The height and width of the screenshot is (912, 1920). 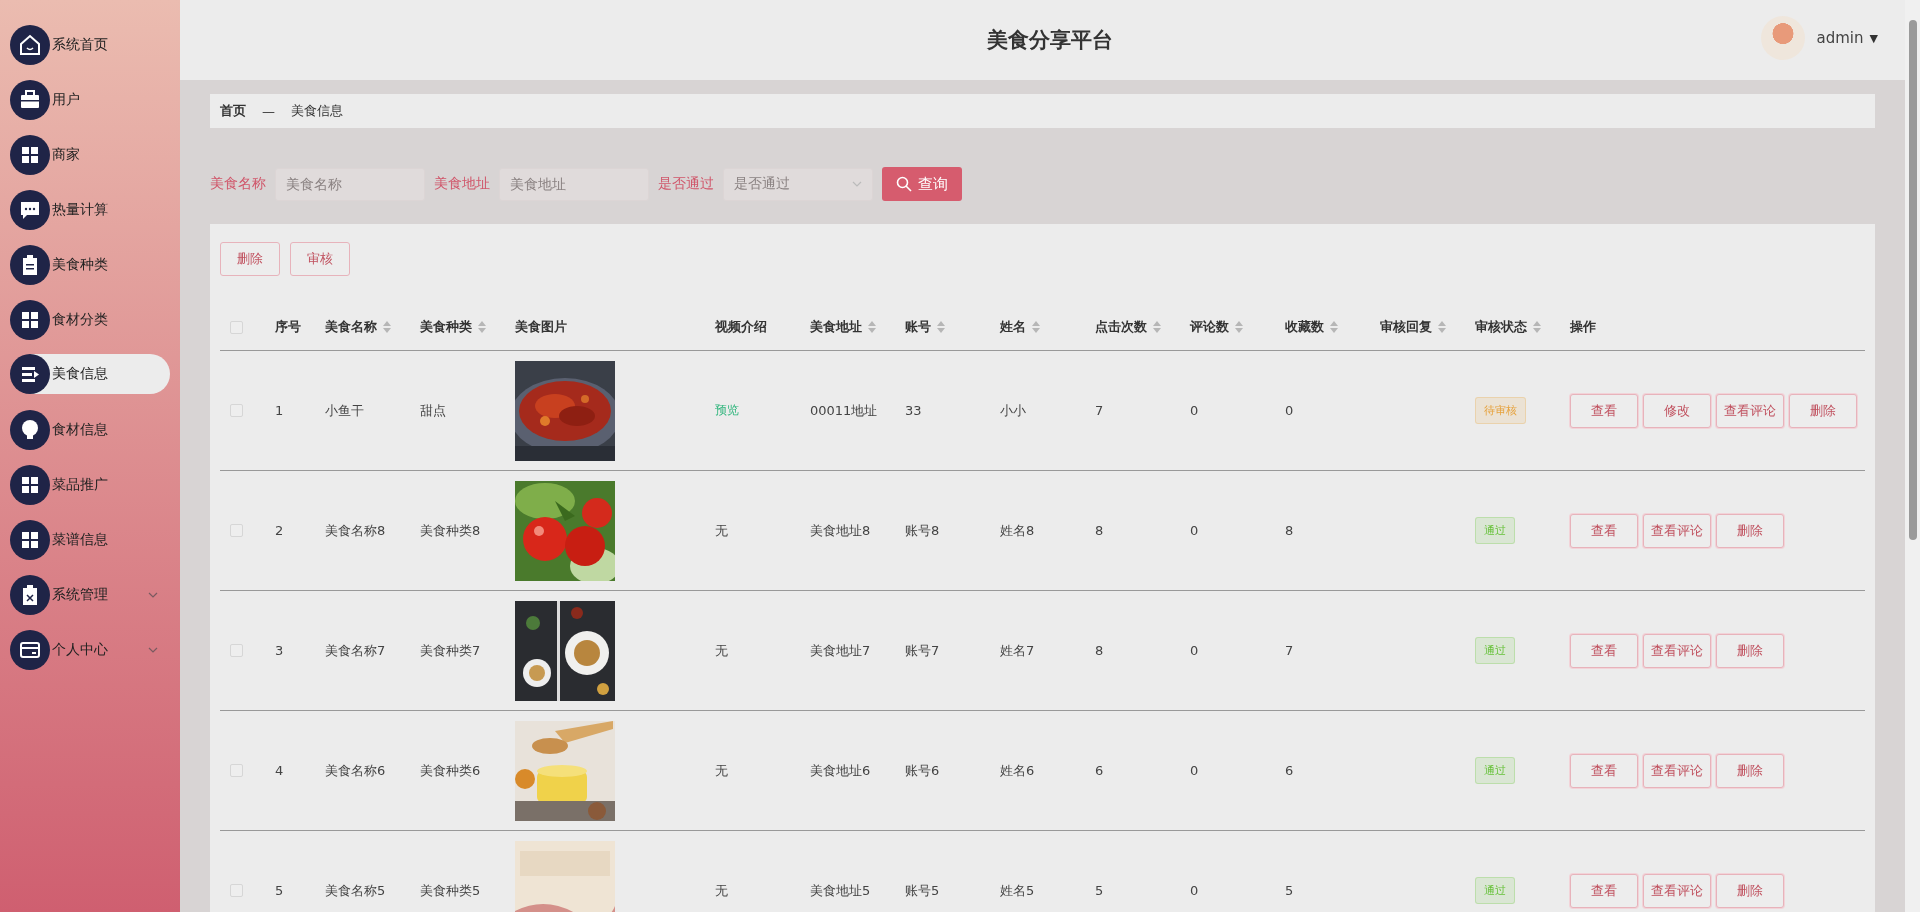 I want to click on table-cell: 账号8, so click(x=922, y=530).